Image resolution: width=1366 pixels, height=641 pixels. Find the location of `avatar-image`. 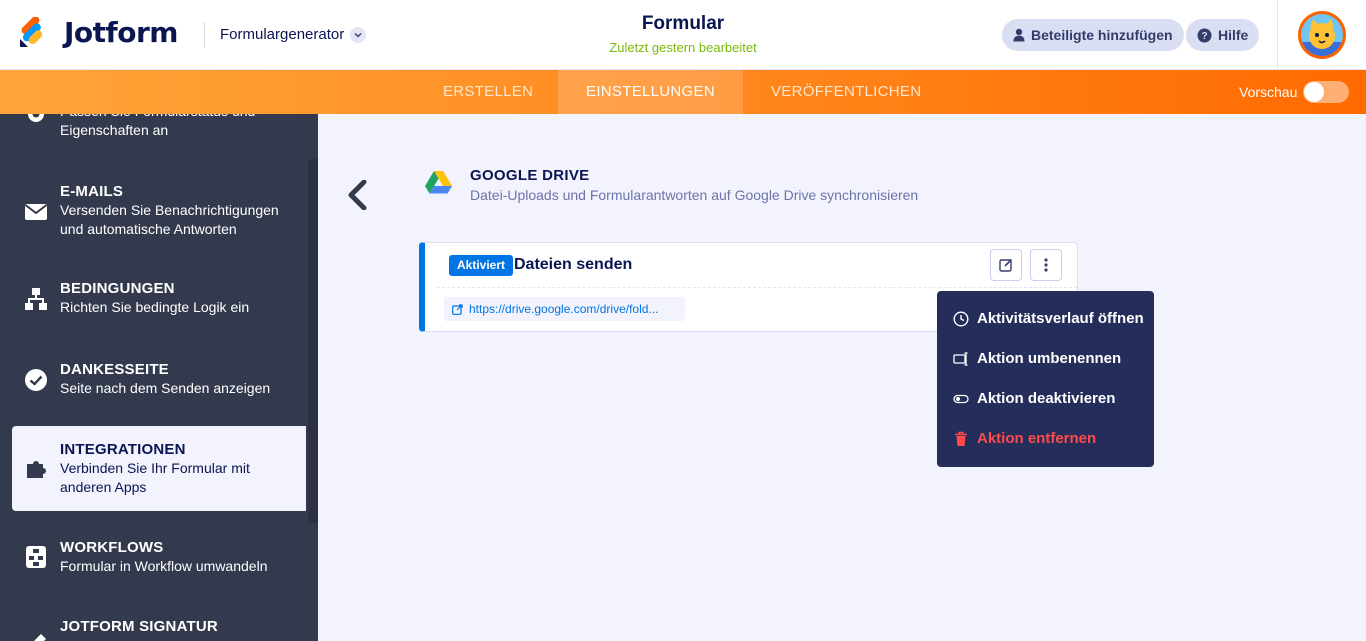

avatar-image is located at coordinates (1322, 35).